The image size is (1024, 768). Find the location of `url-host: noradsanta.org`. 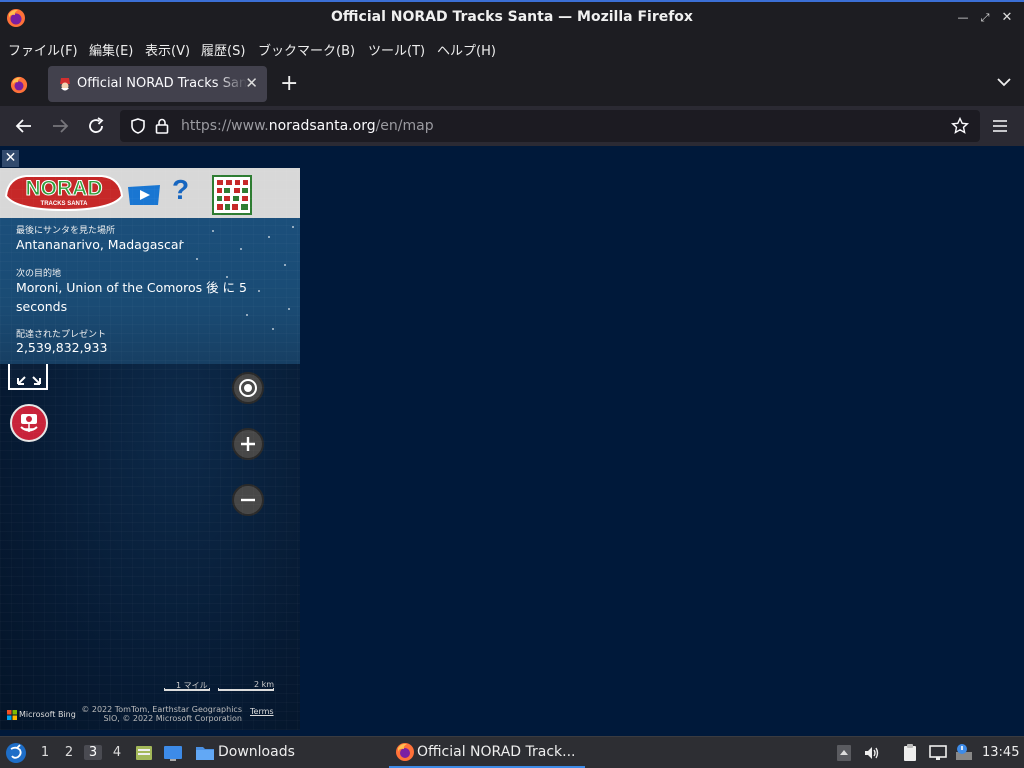

url-host: noradsanta.org is located at coordinates (322, 126).